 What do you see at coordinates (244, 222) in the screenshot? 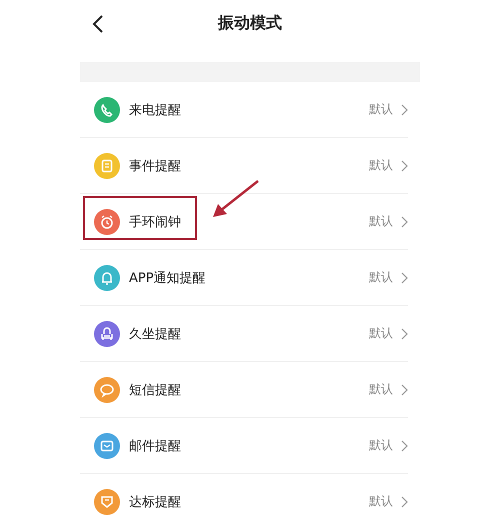
I see `settings-row: 手环闹钟 默认` at bounding box center [244, 222].